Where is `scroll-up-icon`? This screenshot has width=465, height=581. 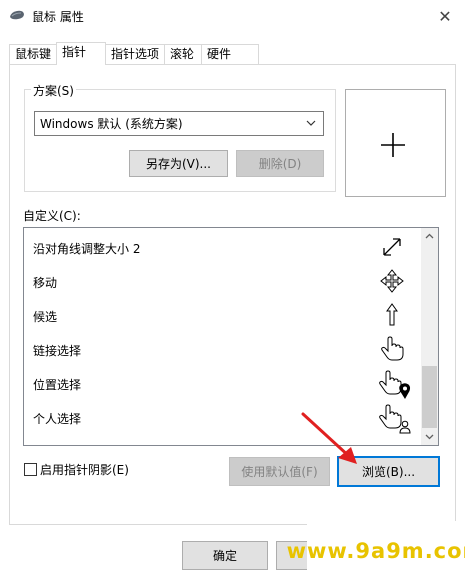 scroll-up-icon is located at coordinates (429, 236).